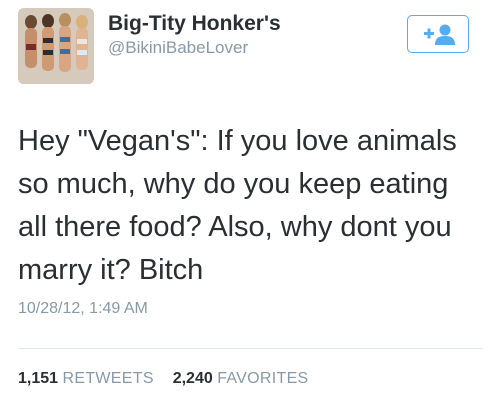 The height and width of the screenshot is (413, 500). I want to click on tweet-text-line: marry it? Bitch, so click(111, 270).